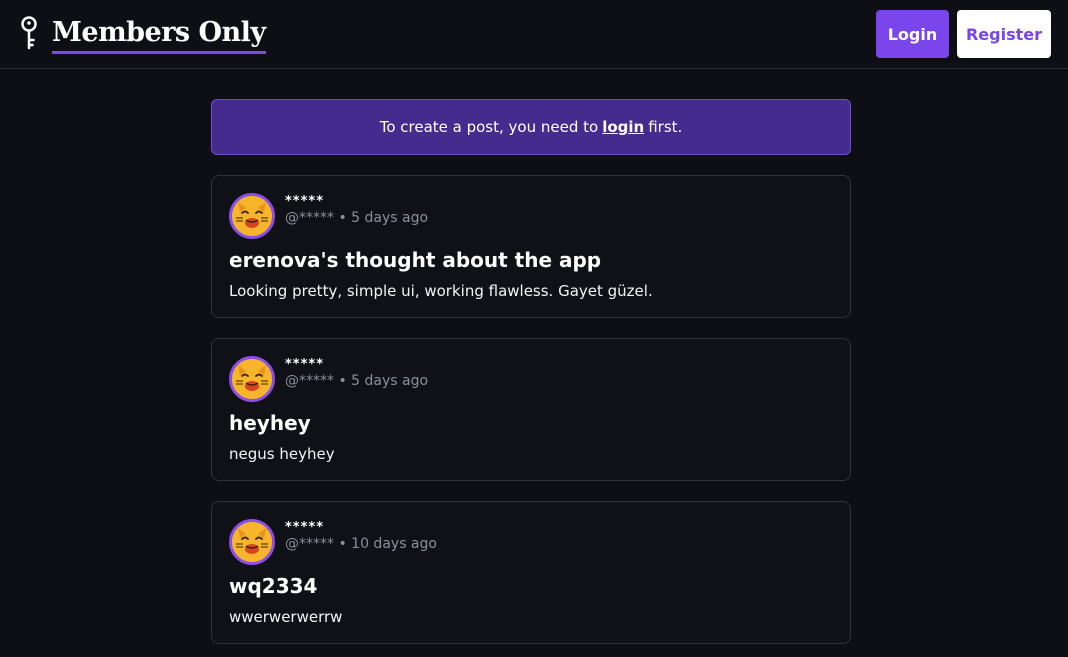  What do you see at coordinates (665, 127) in the screenshot?
I see `notice-text-after: first.` at bounding box center [665, 127].